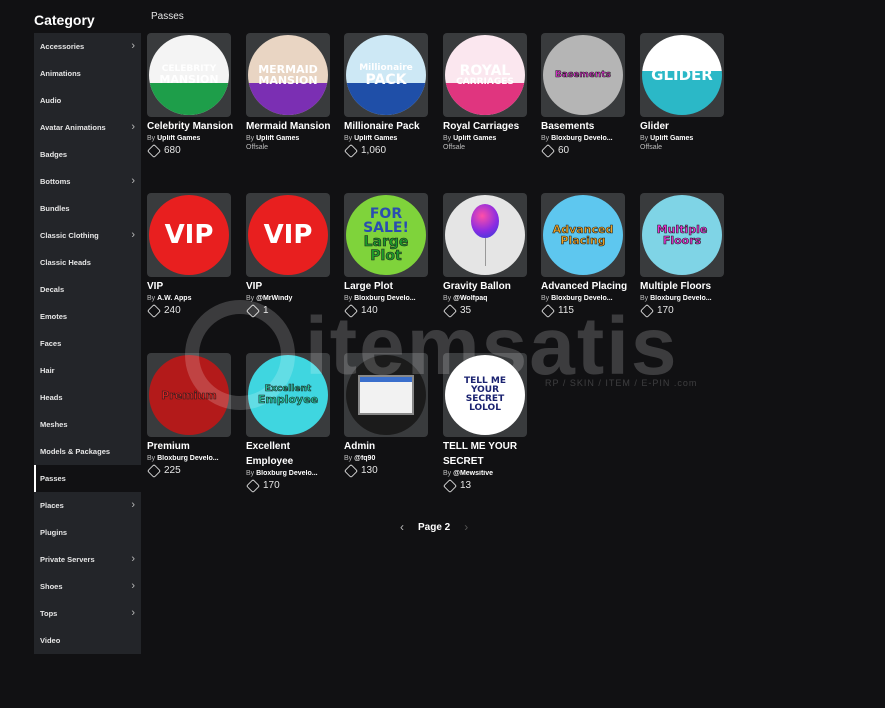 This screenshot has height=708, width=885. Describe the element at coordinates (487, 454) in the screenshot. I see `pass-name: TELL ME YOUR SECRET` at that location.